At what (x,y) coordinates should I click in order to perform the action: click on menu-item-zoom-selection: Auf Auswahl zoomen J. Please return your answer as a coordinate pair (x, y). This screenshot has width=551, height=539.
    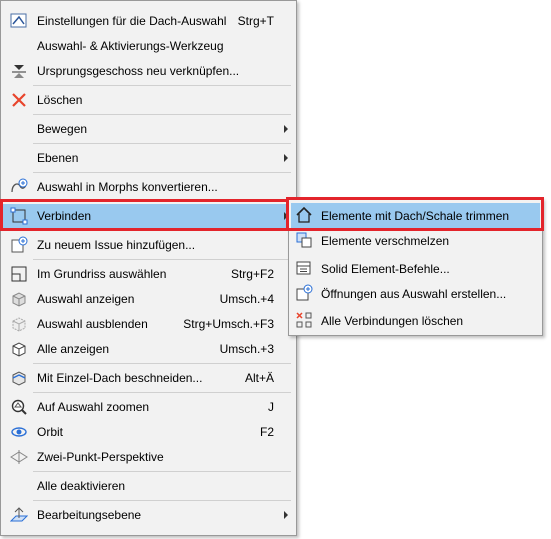
    Looking at the image, I should click on (148, 407).